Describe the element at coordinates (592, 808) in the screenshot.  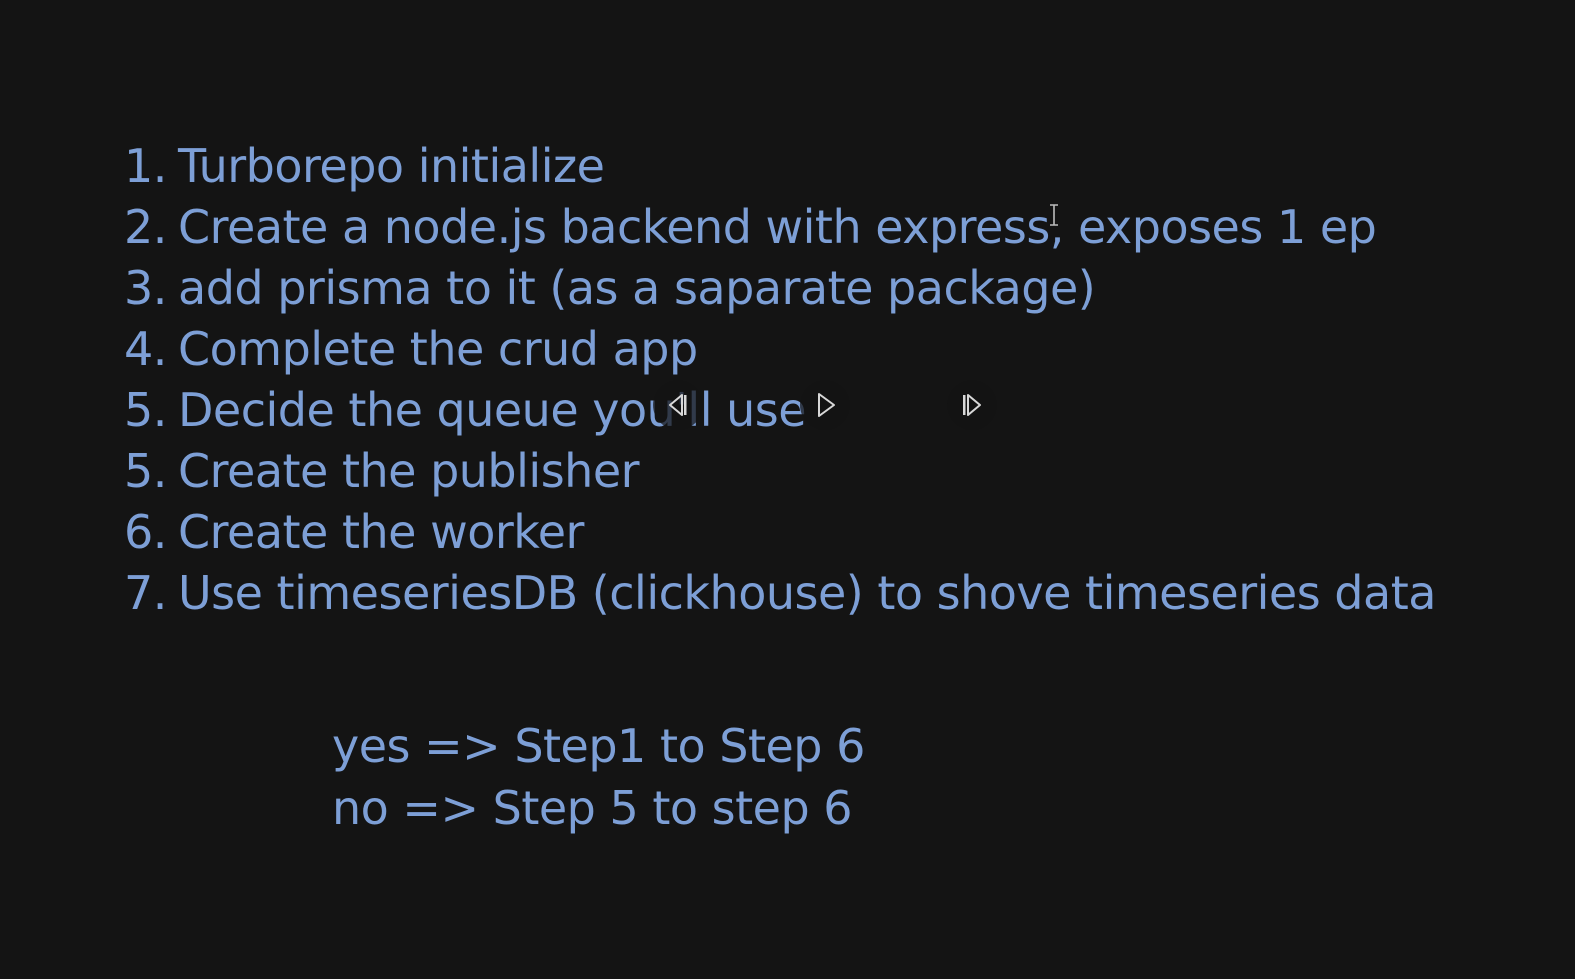
I see `answer-no: no => Step 5 to step 6` at that location.